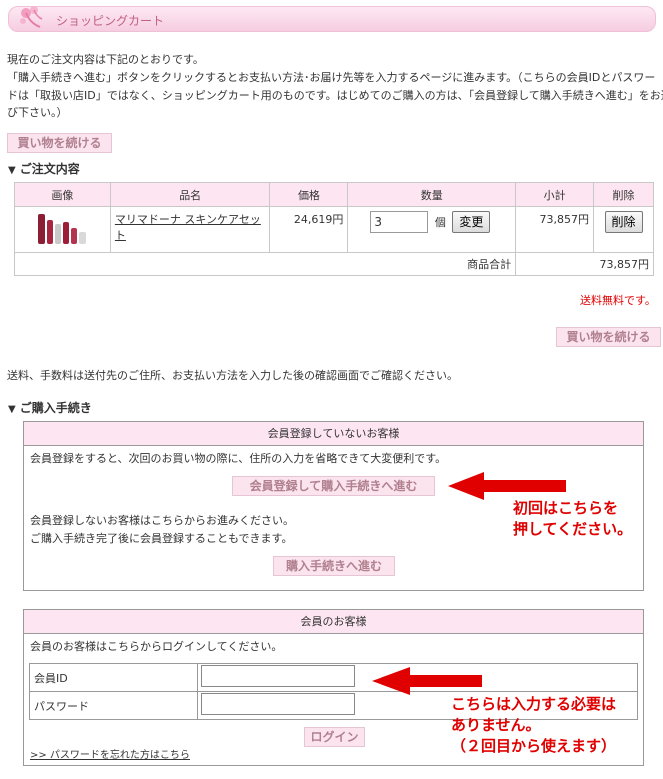 The image size is (663, 779). I want to click on forgot-password-link: >> パスワードを忘れた方はこちら, so click(110, 755).